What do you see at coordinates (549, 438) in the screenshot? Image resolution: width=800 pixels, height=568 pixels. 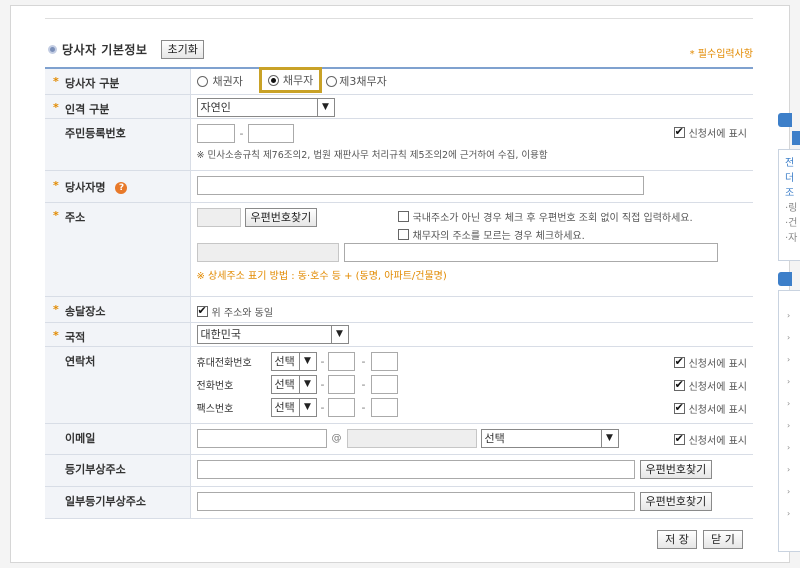 I see `email-domain-select: 선택 ▼` at bounding box center [549, 438].